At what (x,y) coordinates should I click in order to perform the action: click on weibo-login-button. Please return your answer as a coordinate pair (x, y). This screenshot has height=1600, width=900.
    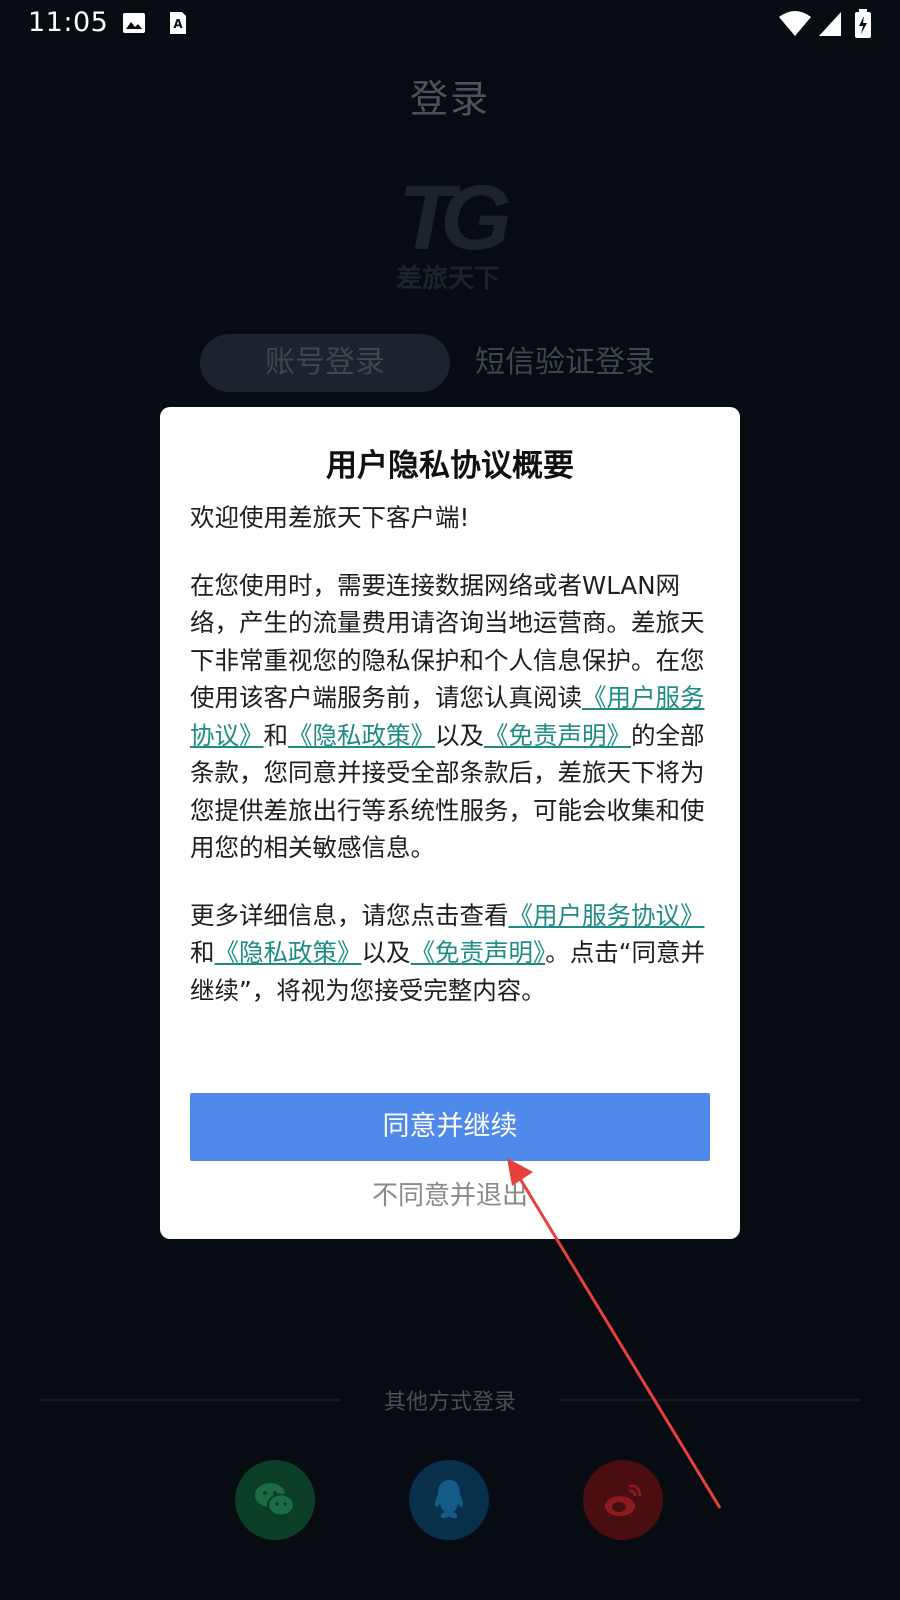
    Looking at the image, I should click on (623, 1500).